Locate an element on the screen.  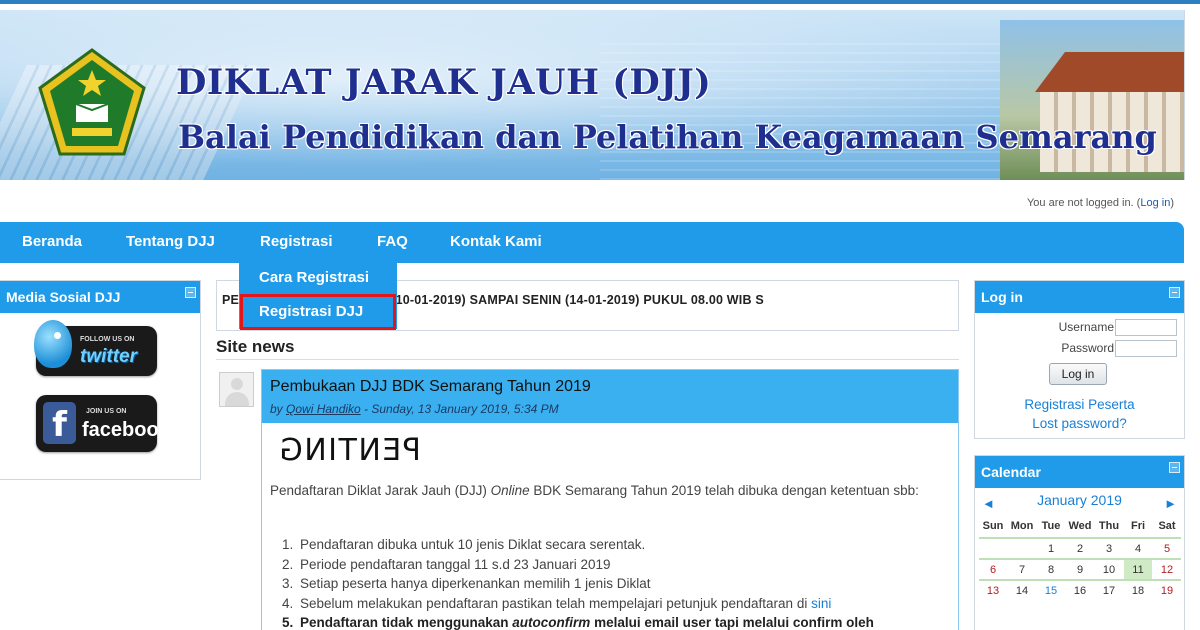
calendar-week-row: 1 2 3 4 5 is located at coordinates (1080, 547).